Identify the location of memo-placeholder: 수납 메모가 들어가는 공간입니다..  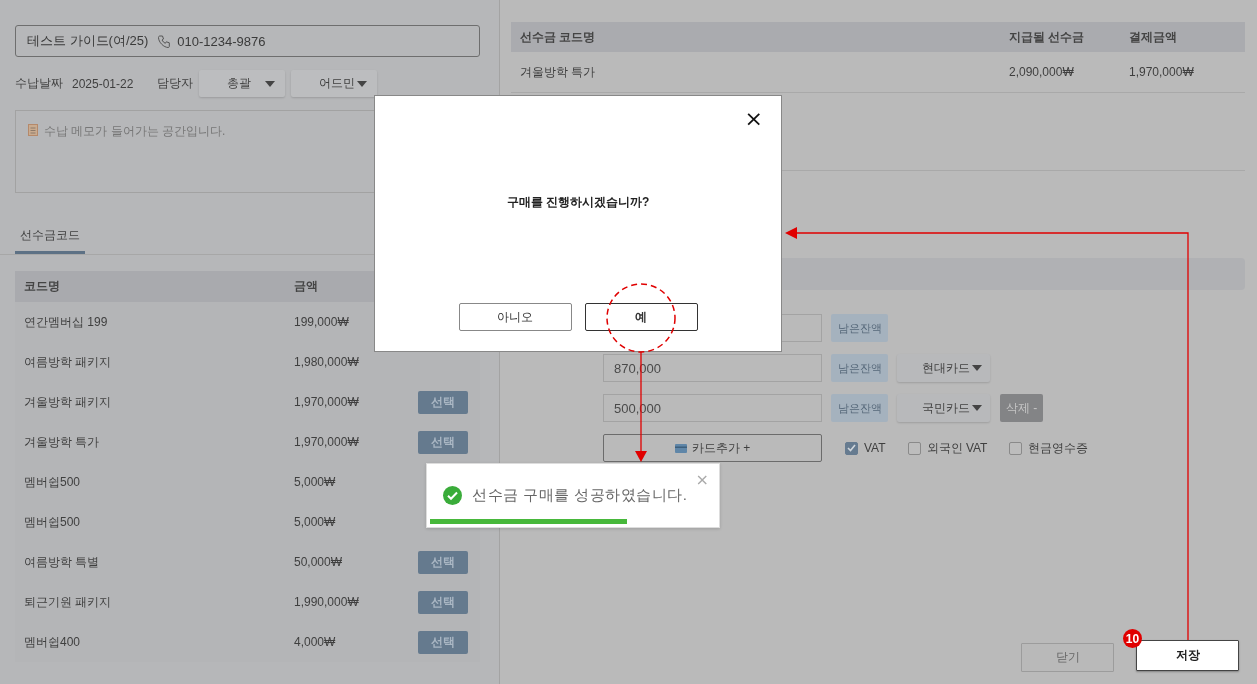
(135, 131).